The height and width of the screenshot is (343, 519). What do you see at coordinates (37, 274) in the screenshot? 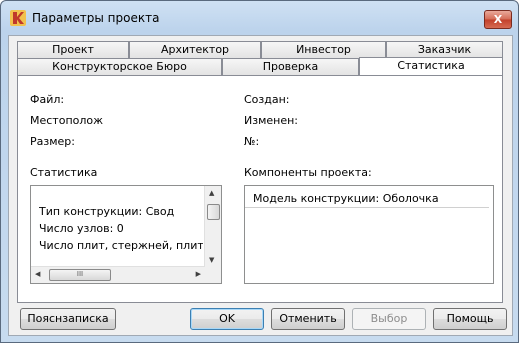
I see `scroll-left-icon: ◀` at bounding box center [37, 274].